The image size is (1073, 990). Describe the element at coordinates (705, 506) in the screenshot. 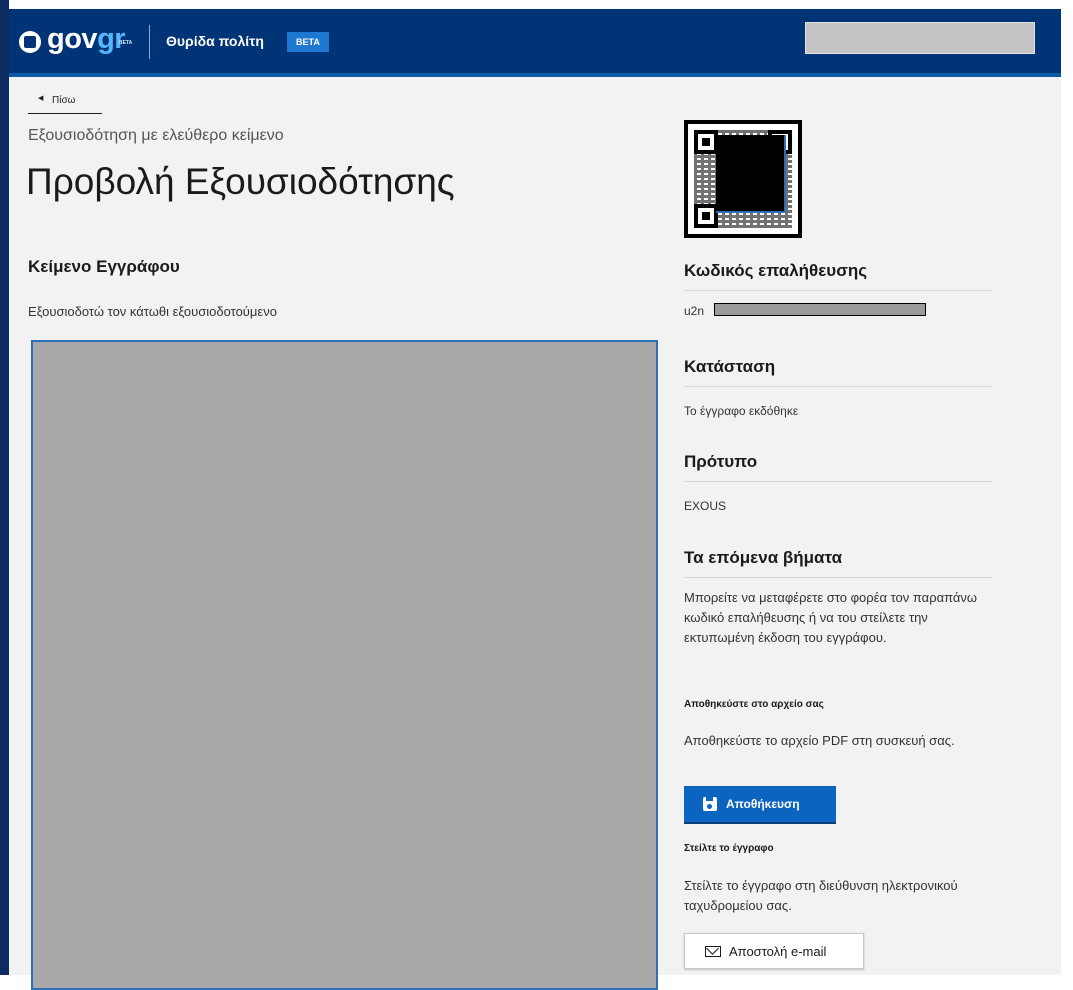

I see `template-value: EXOUS` at that location.